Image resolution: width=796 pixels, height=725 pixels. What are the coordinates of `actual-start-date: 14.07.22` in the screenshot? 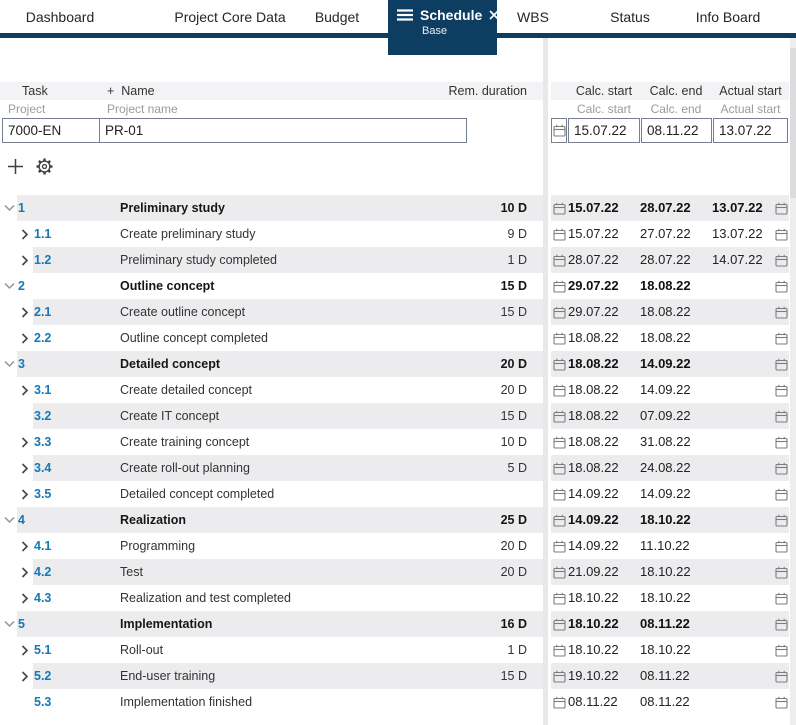 It's located at (742, 260).